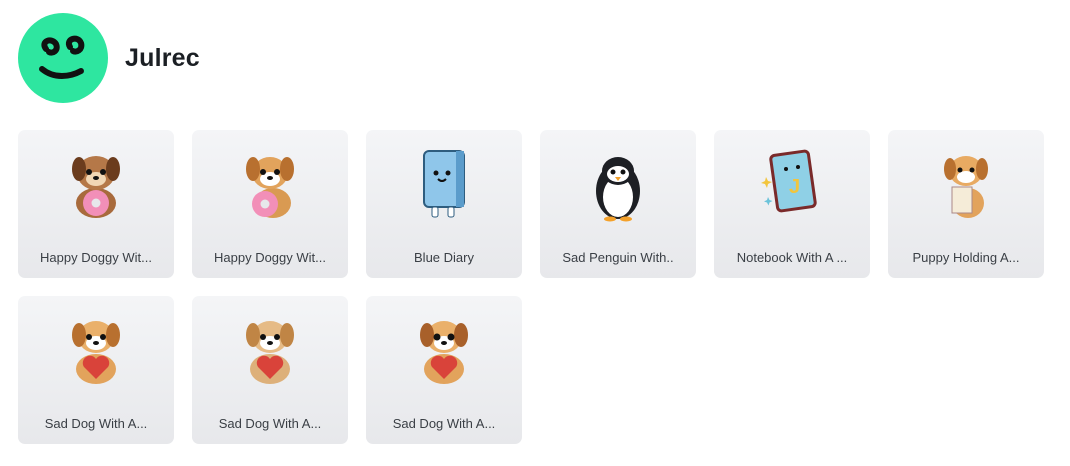 Image resolution: width=1070 pixels, height=466 pixels. I want to click on profile-header: Julrec, so click(109, 58).